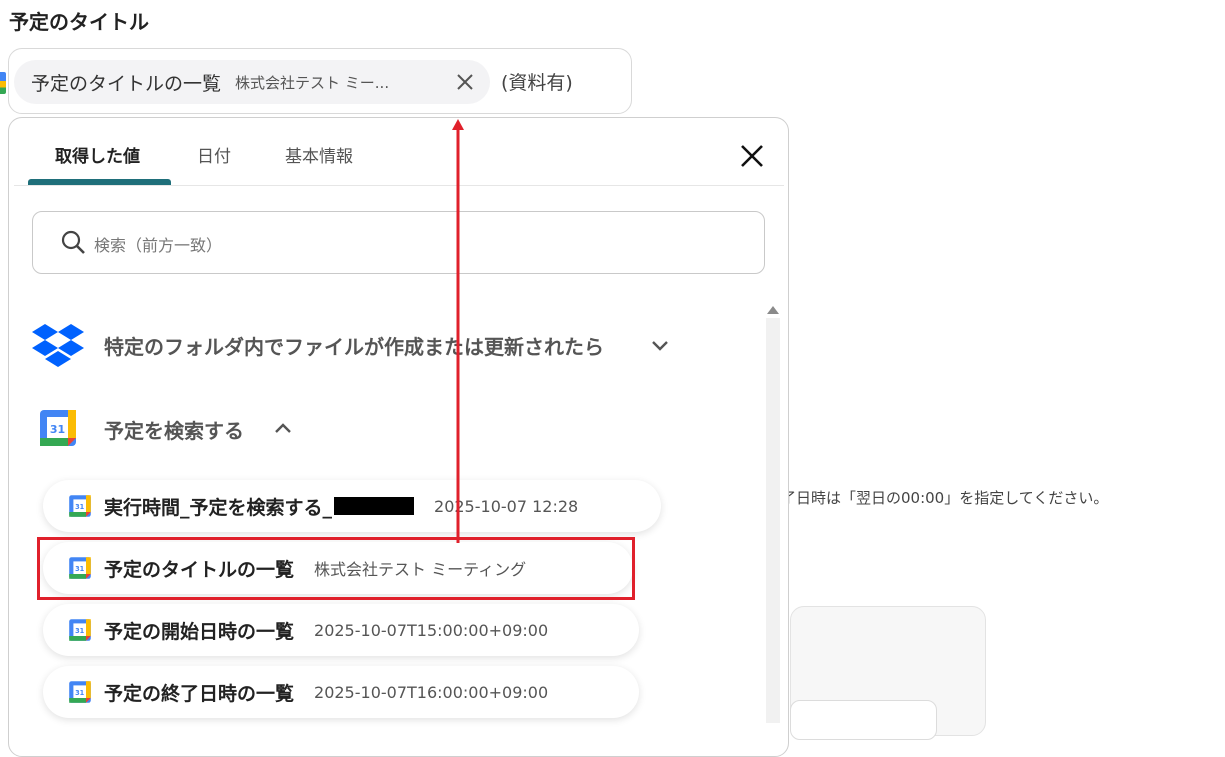 The image size is (1225, 757). What do you see at coordinates (126, 83) in the screenshot?
I see `chip-label: 予定のタイトルの一覧` at bounding box center [126, 83].